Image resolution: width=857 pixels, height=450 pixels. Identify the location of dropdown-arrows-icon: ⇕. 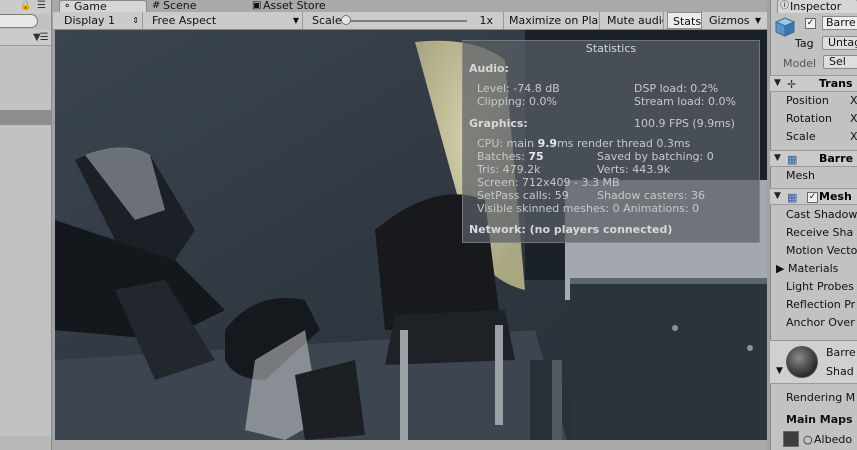
(135, 20).